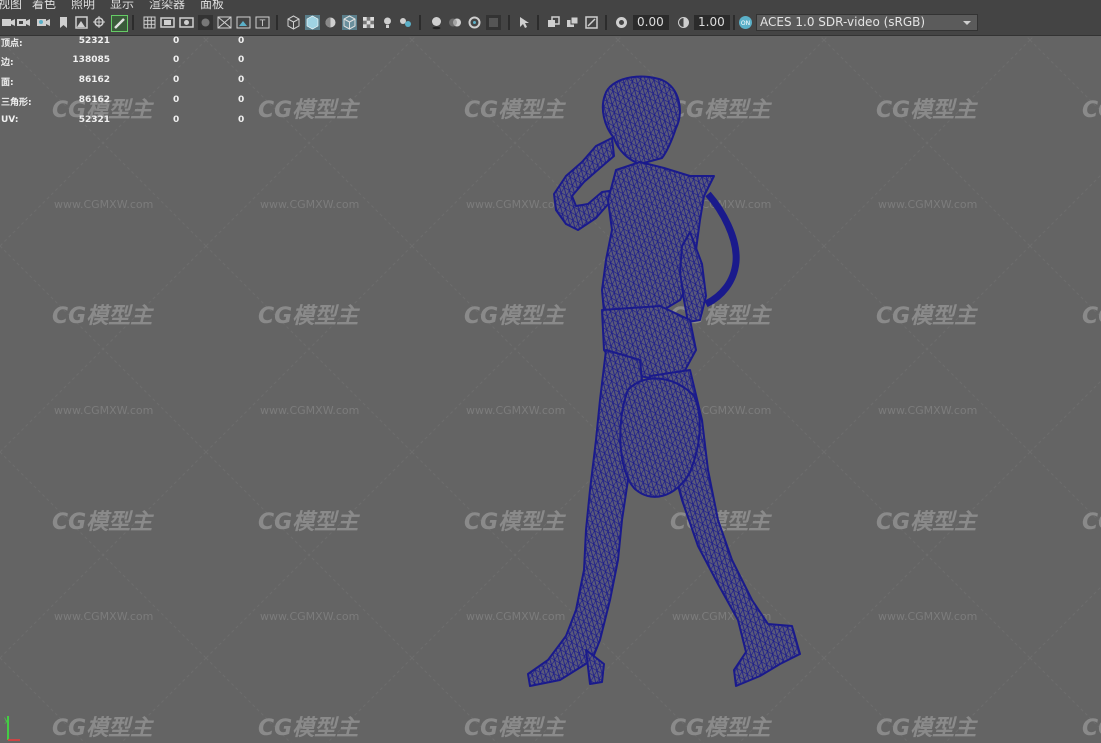 The image size is (1101, 743). I want to click on xray-icon, so click(368, 22).